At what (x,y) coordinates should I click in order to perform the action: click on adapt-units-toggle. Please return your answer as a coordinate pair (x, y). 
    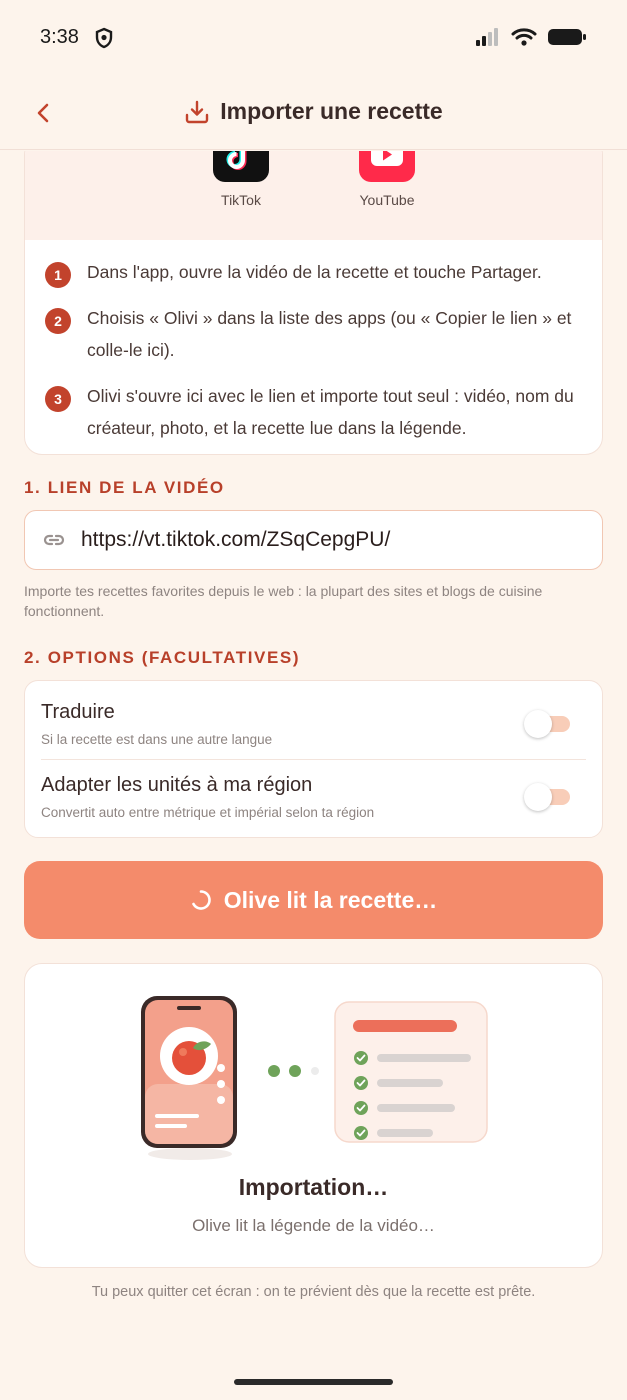
    Looking at the image, I should click on (548, 796).